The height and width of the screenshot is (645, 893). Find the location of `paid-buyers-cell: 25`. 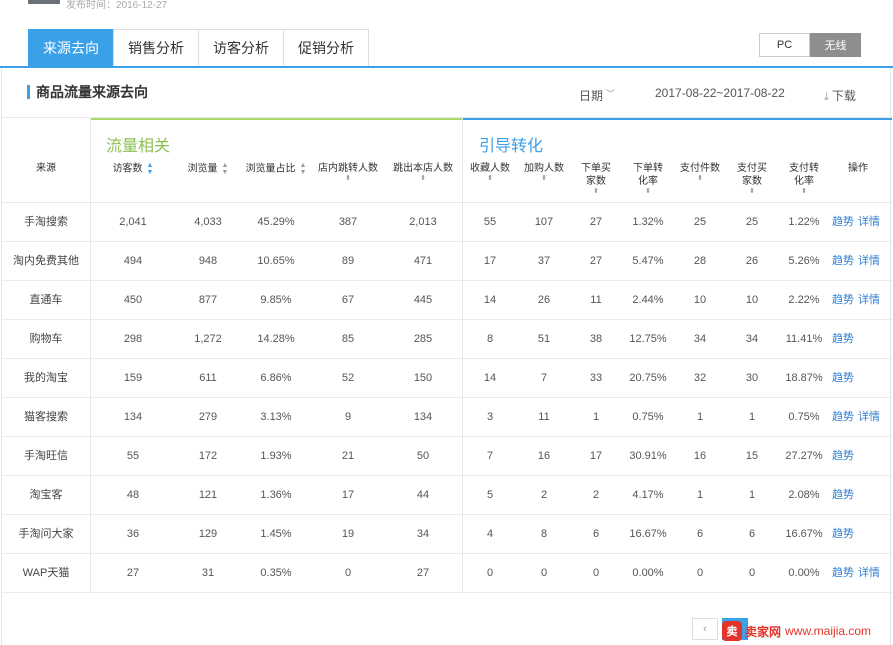

paid-buyers-cell: 25 is located at coordinates (752, 222).